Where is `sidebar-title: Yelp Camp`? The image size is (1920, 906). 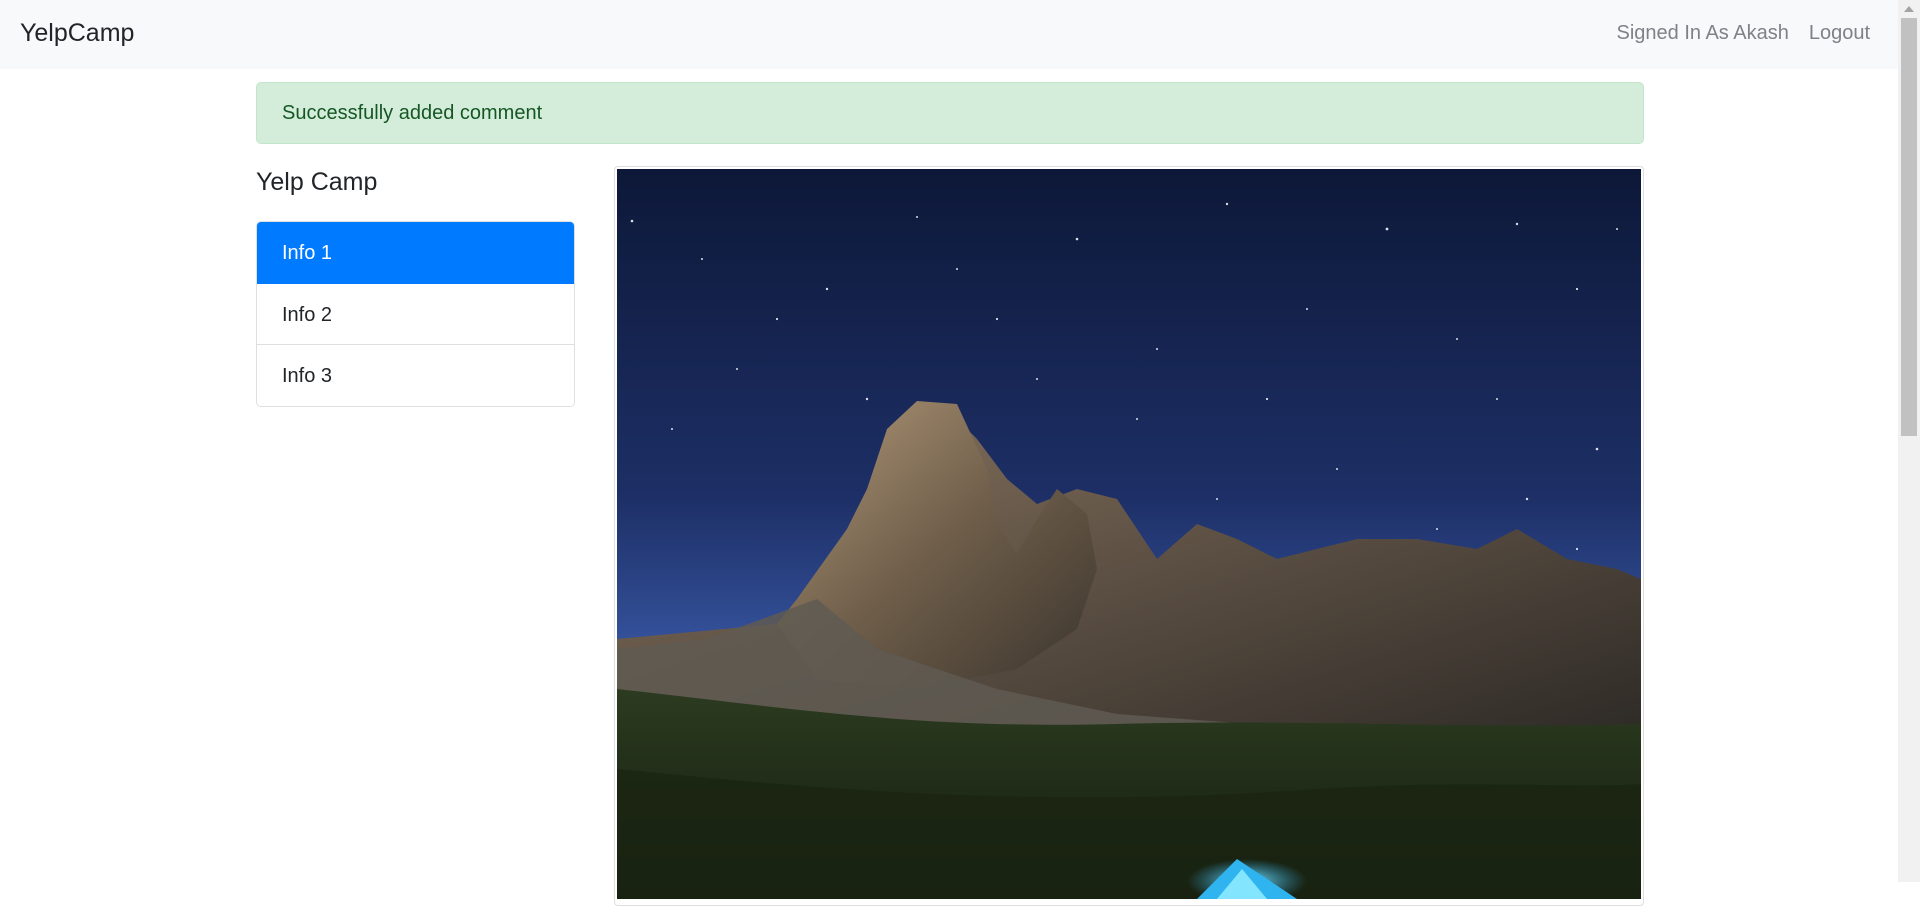 sidebar-title: Yelp Camp is located at coordinates (317, 182).